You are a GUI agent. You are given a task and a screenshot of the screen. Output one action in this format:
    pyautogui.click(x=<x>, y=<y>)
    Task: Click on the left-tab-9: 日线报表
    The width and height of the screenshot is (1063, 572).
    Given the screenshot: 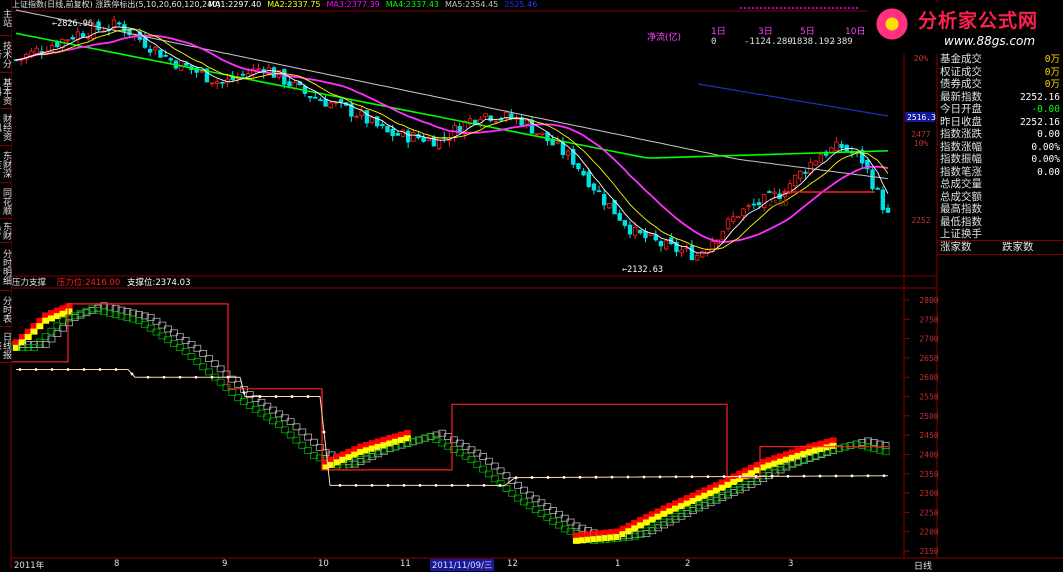 What is the action you would take?
    pyautogui.click(x=5, y=345)
    